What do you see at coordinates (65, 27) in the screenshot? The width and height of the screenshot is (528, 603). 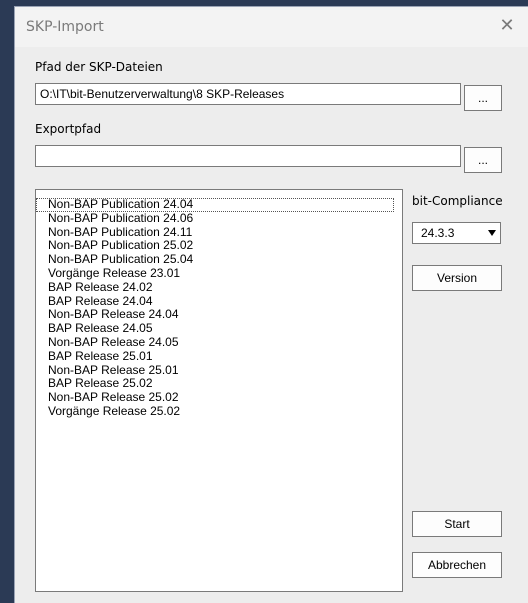 I see `dialog-title: SKP-Import` at bounding box center [65, 27].